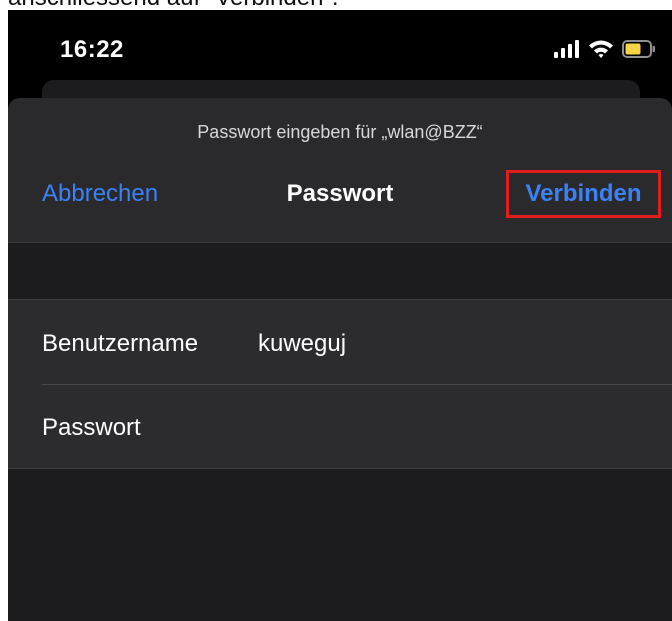  Describe the element at coordinates (100, 194) in the screenshot. I see `cancel-button: Abbrechen` at that location.